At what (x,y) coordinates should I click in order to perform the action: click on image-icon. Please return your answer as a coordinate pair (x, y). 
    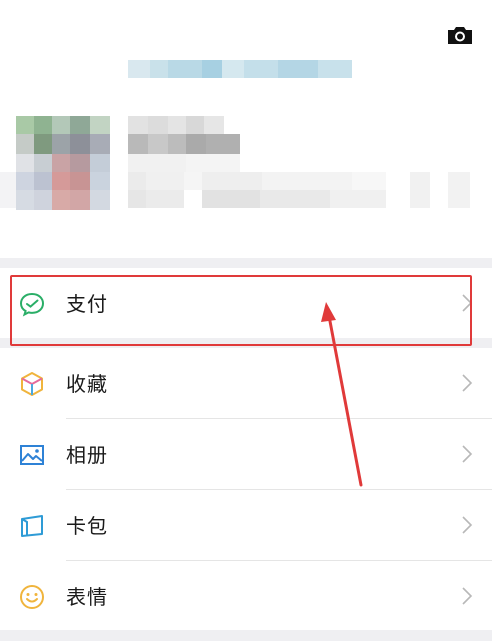
    Looking at the image, I should click on (32, 455).